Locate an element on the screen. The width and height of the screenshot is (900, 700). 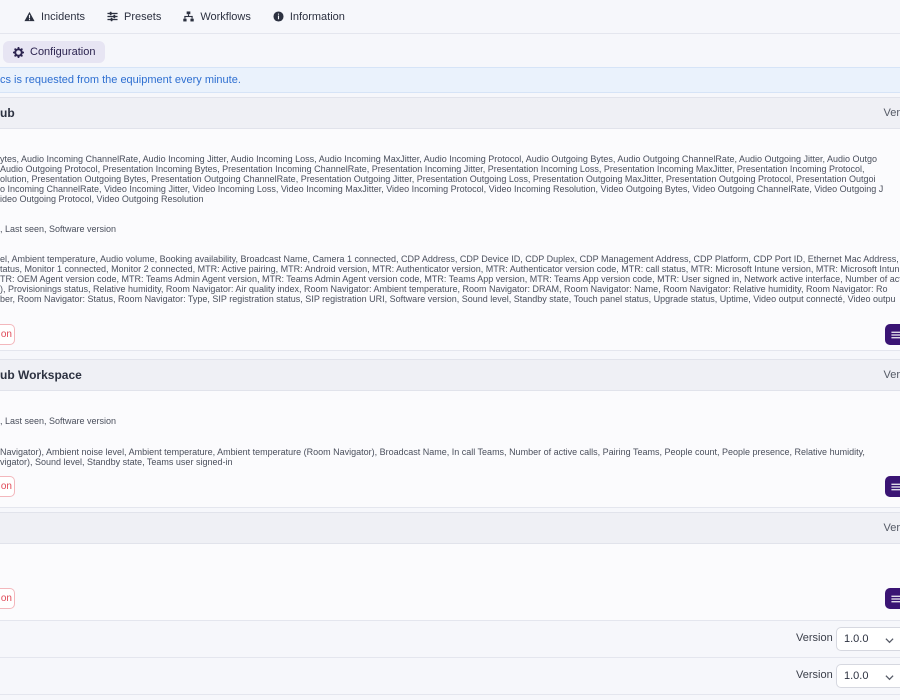
section-header: ub Ver is located at coordinates (450, 113).